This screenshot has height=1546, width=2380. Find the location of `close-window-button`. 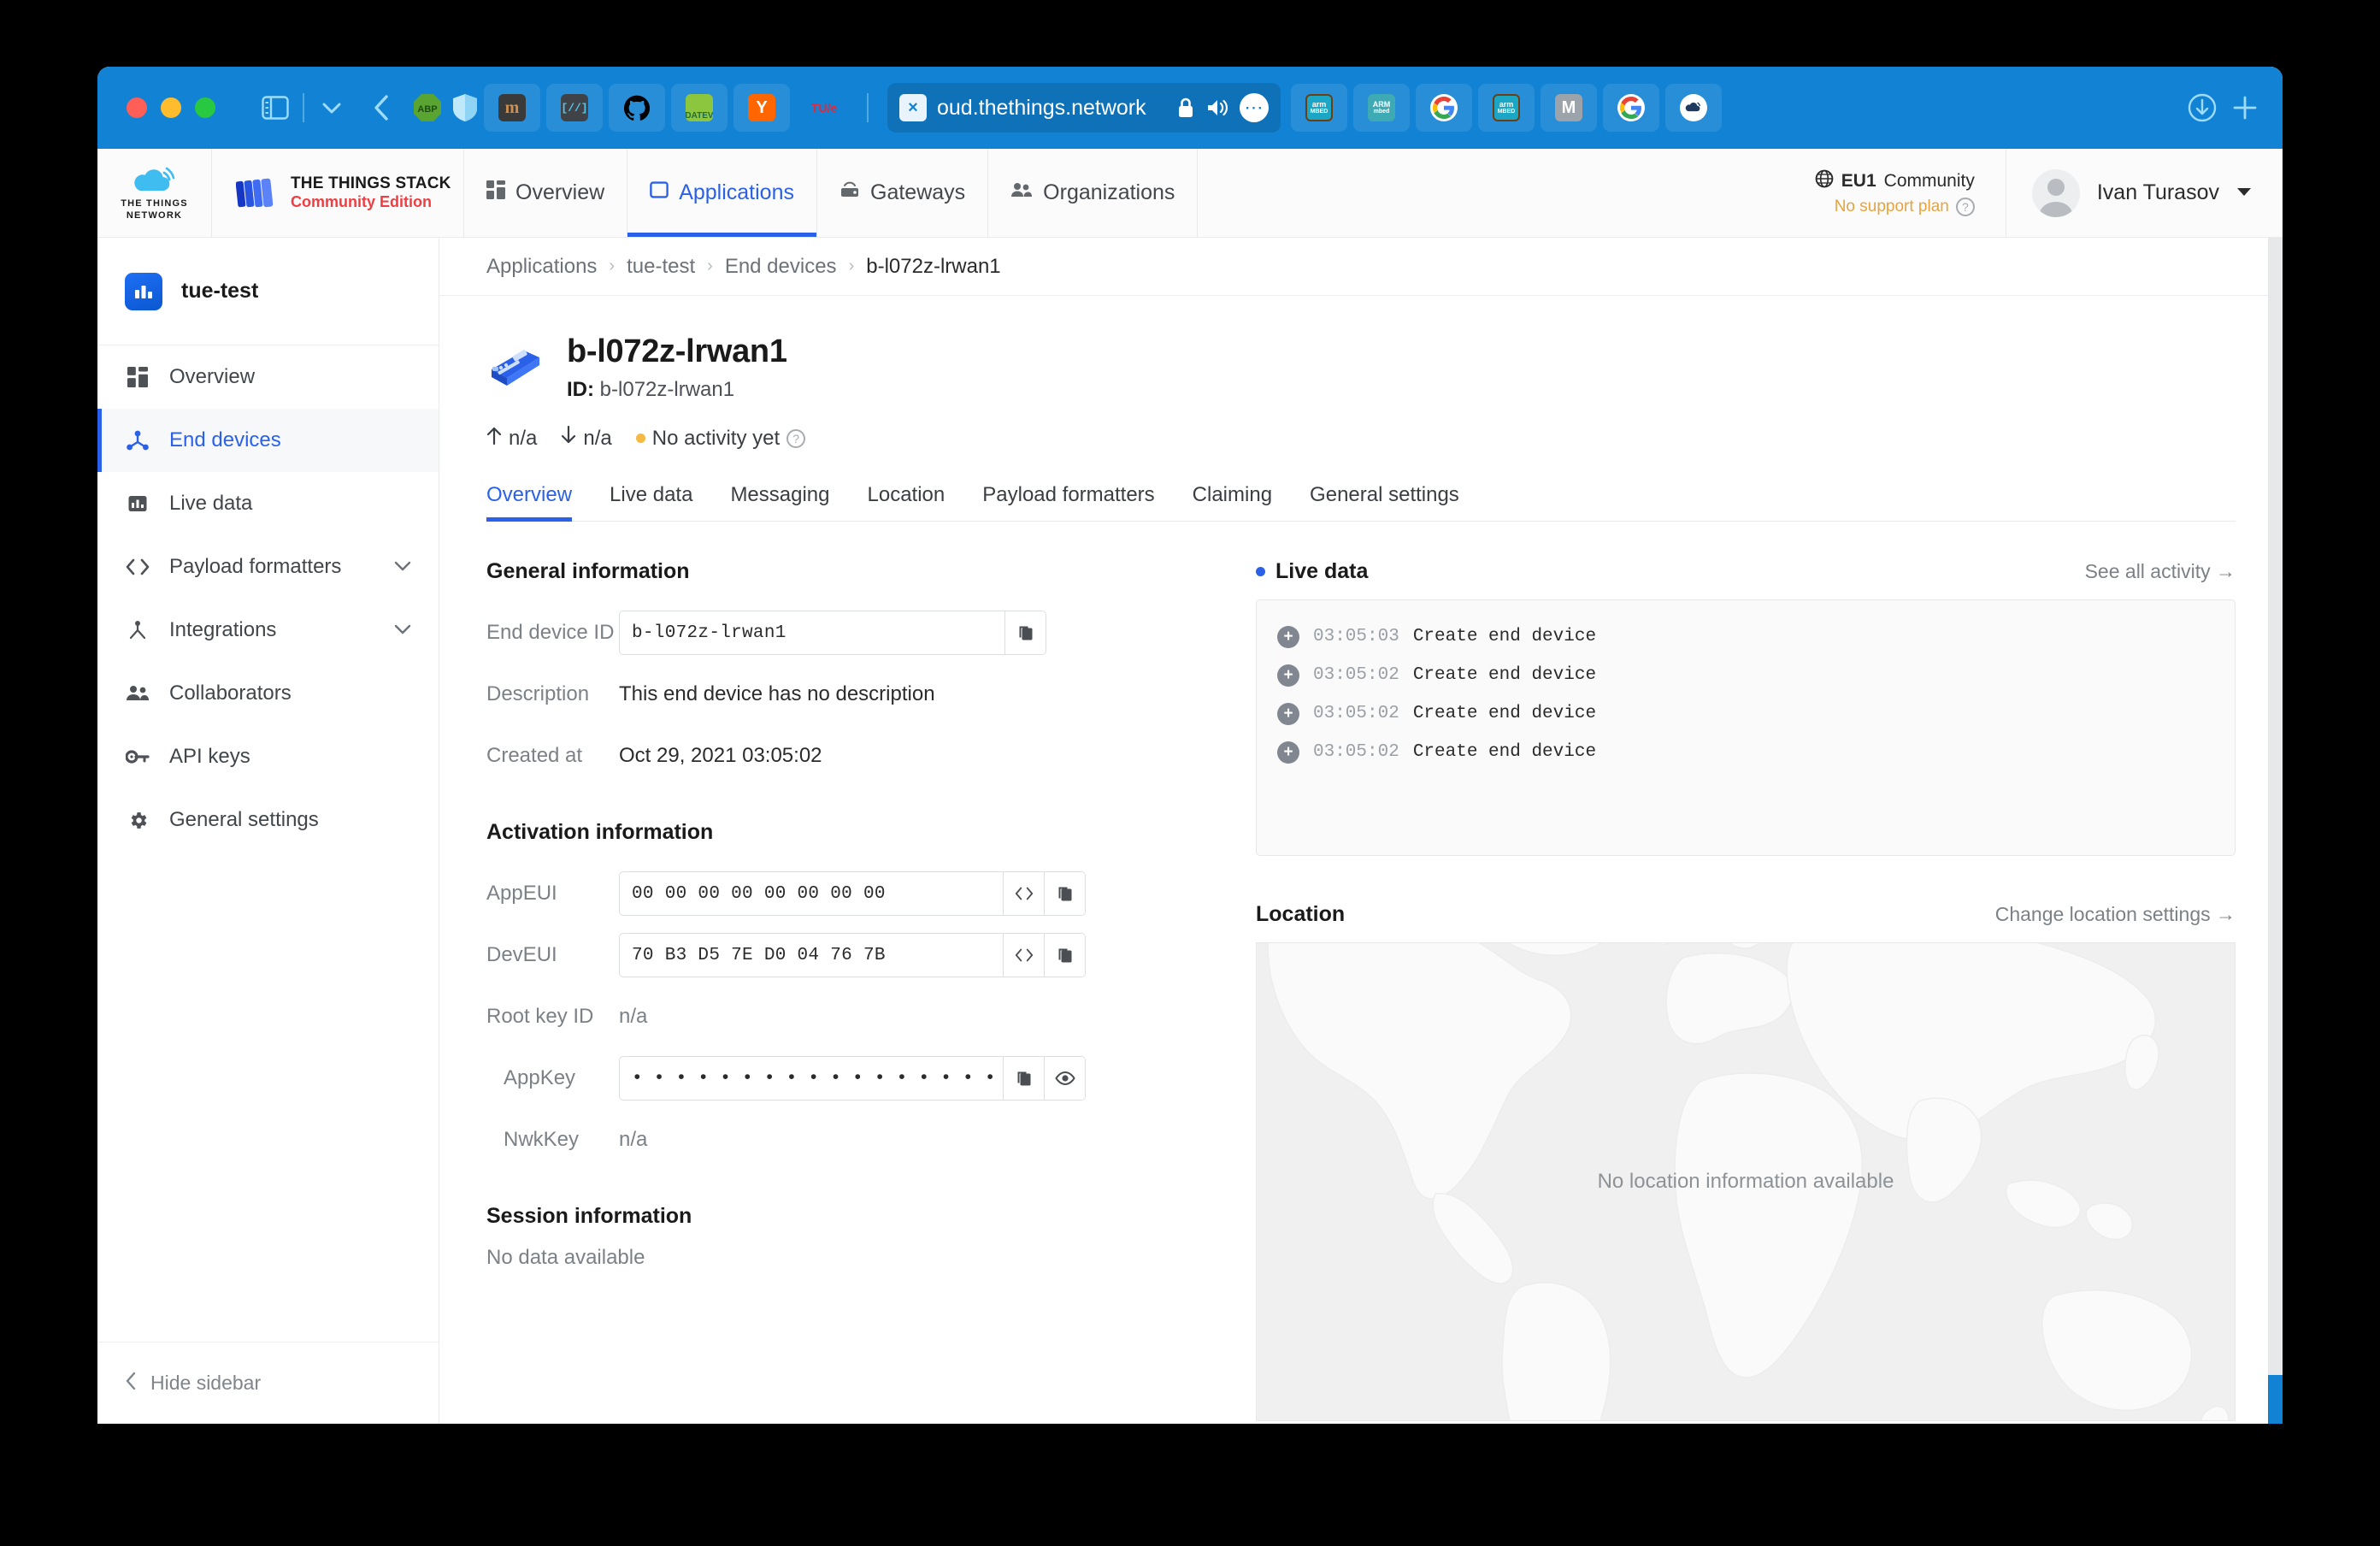

close-window-button is located at coordinates (137, 108).